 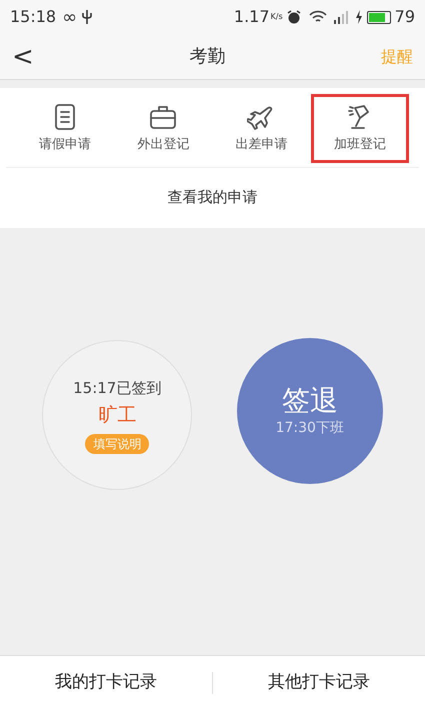 I want to click on status-time: 15:18, so click(x=33, y=17).